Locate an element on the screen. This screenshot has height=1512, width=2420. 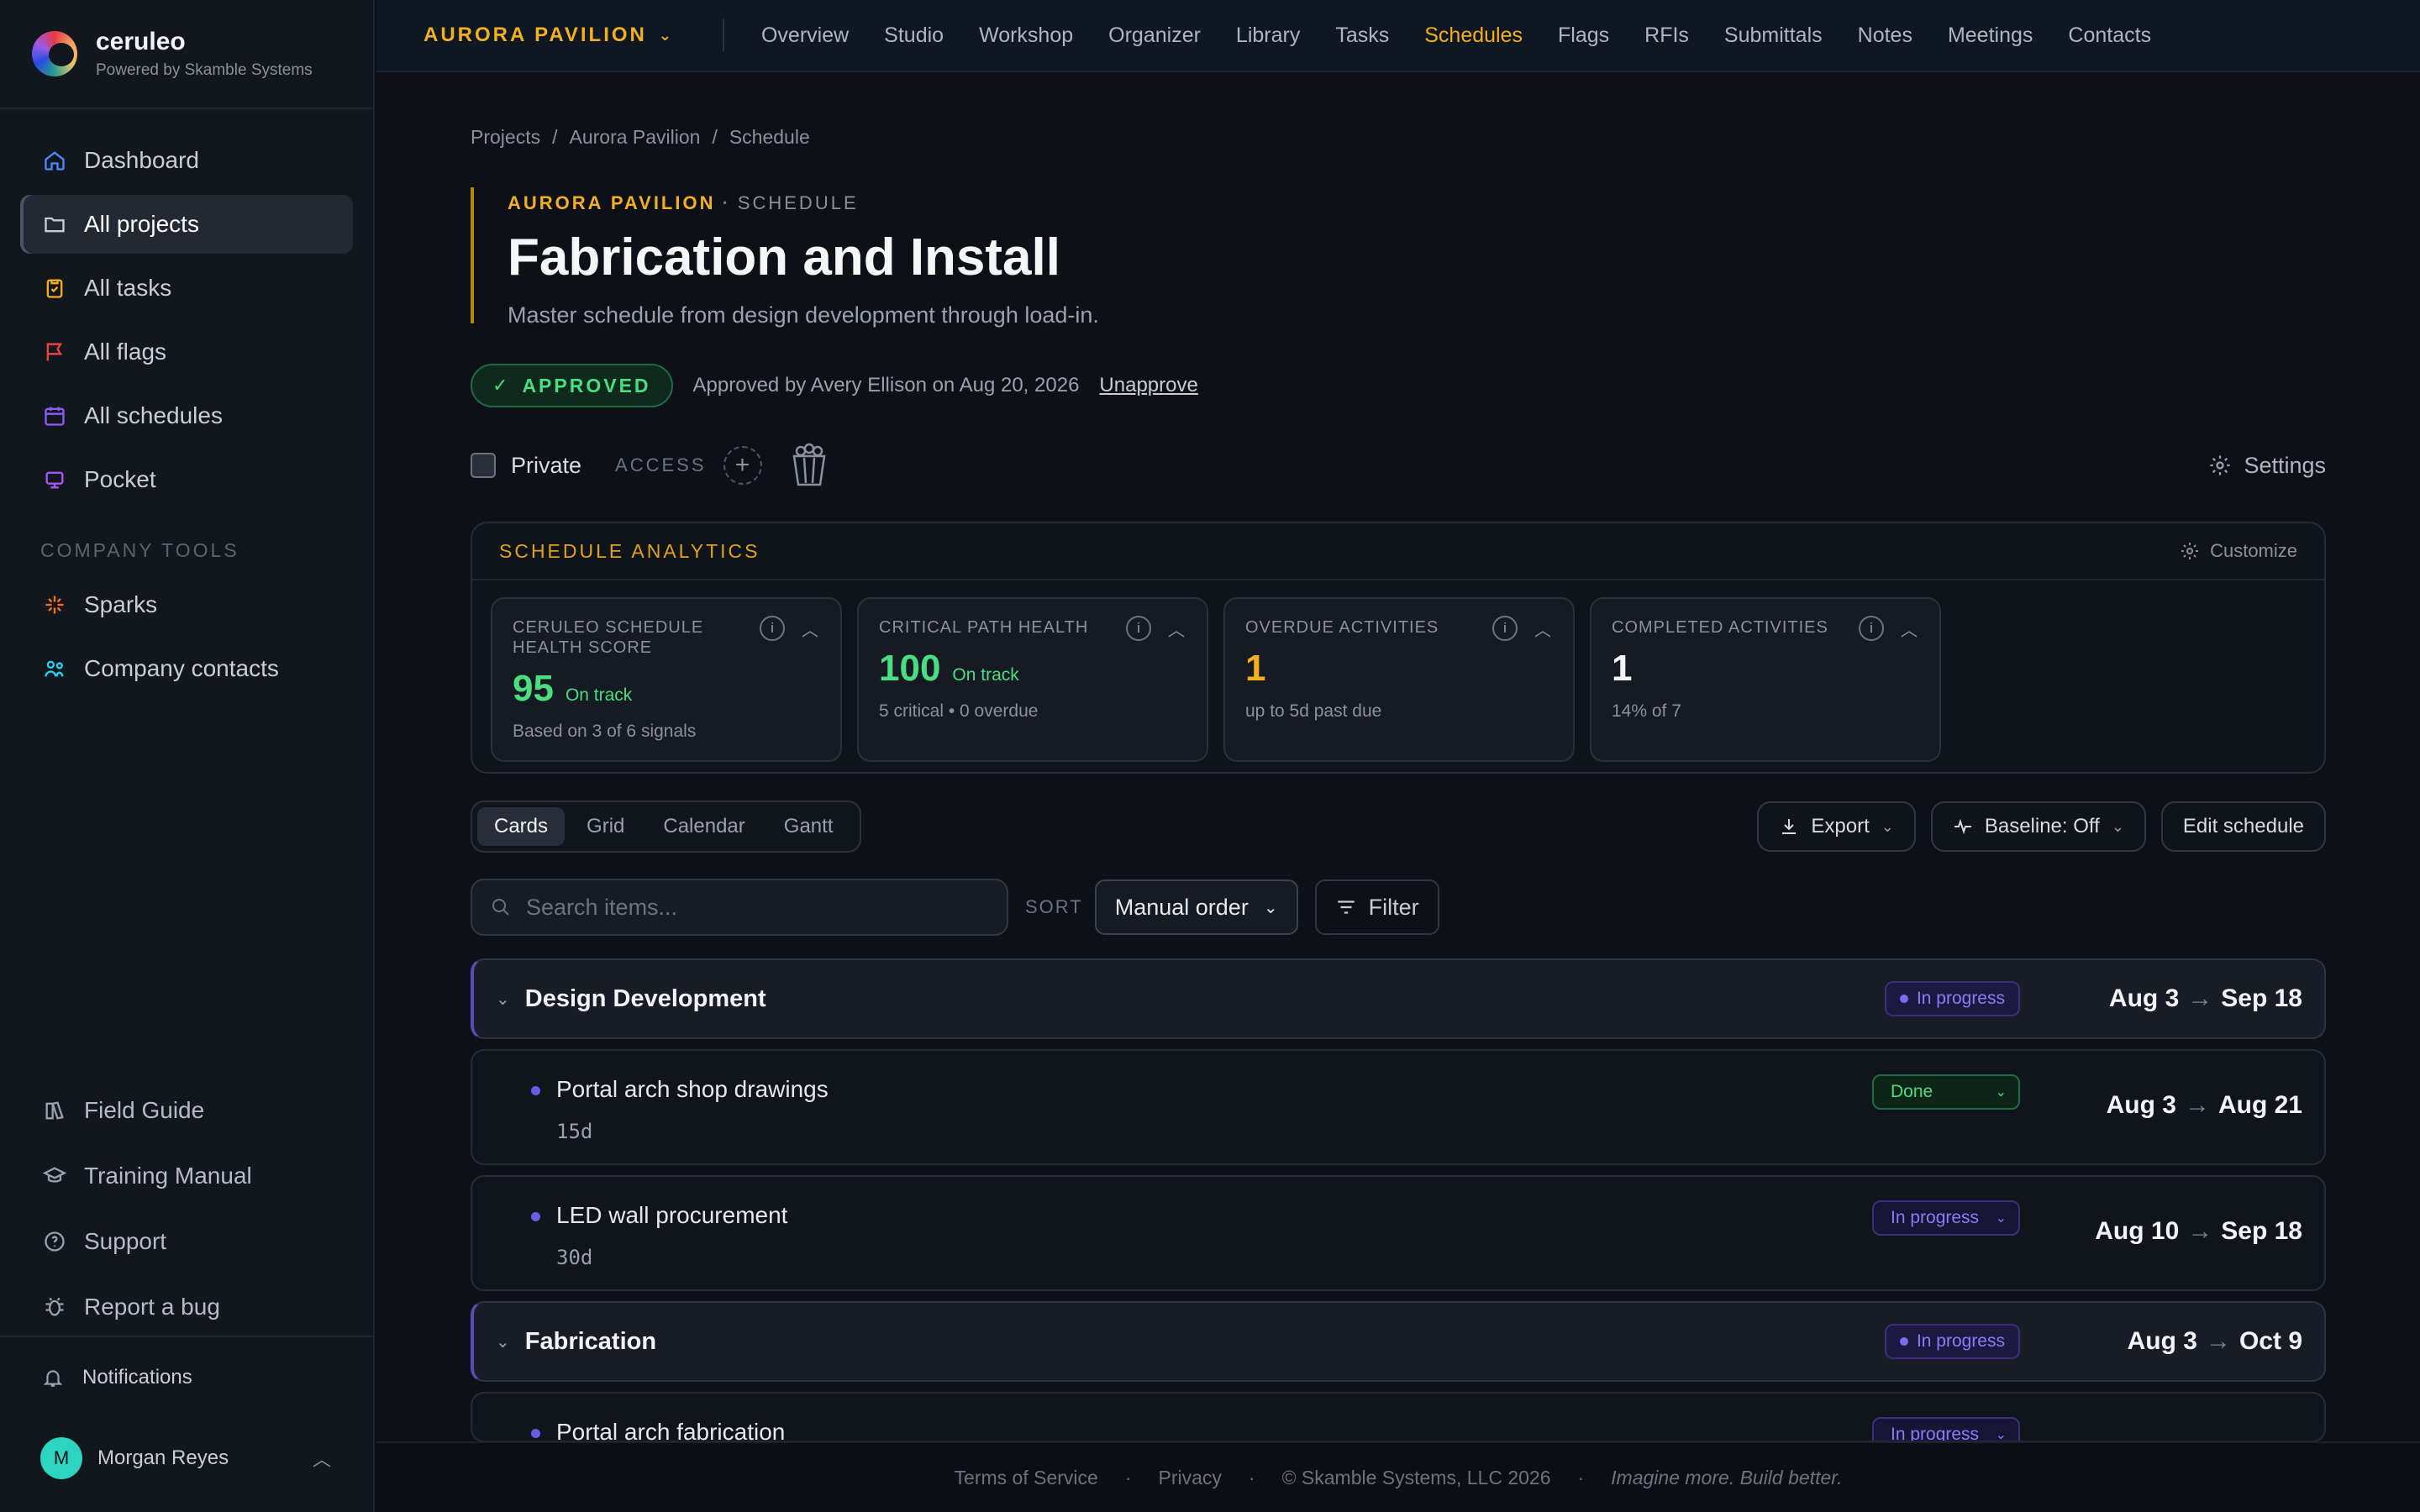
sidebar-item-support: Support is located at coordinates (187, 1241).